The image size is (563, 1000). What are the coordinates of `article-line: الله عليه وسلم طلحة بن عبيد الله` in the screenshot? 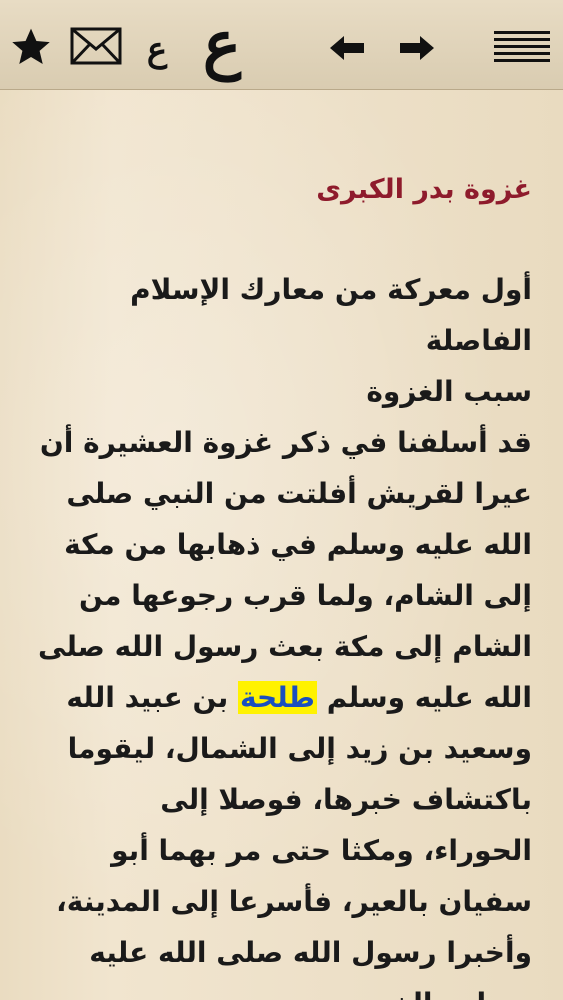 It's located at (282, 697).